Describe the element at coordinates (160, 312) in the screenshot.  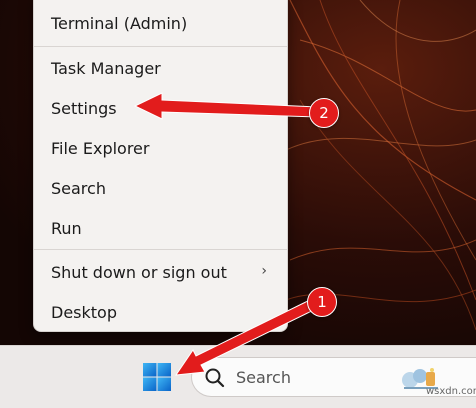
I see `menu-item-desktop: Desktop` at that location.